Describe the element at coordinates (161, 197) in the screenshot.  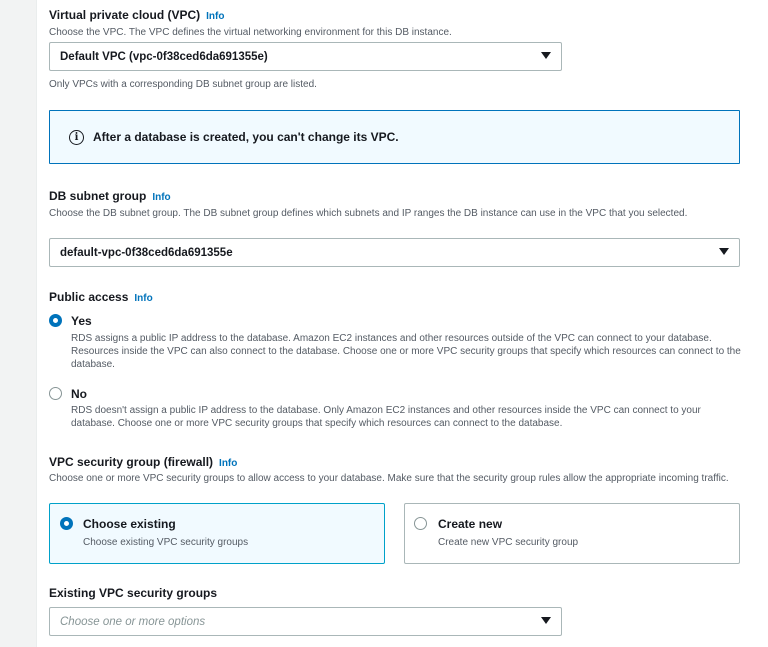
I see `subnet-info-link: Info` at that location.